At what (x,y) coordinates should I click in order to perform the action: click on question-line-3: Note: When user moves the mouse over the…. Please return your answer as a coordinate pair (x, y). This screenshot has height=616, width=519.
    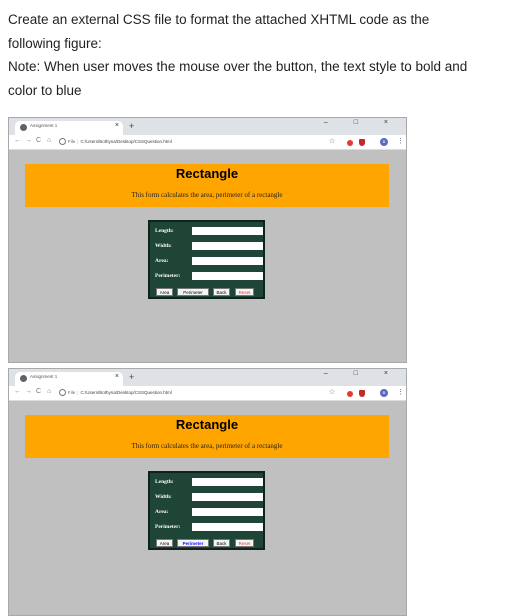
    Looking at the image, I should click on (238, 66).